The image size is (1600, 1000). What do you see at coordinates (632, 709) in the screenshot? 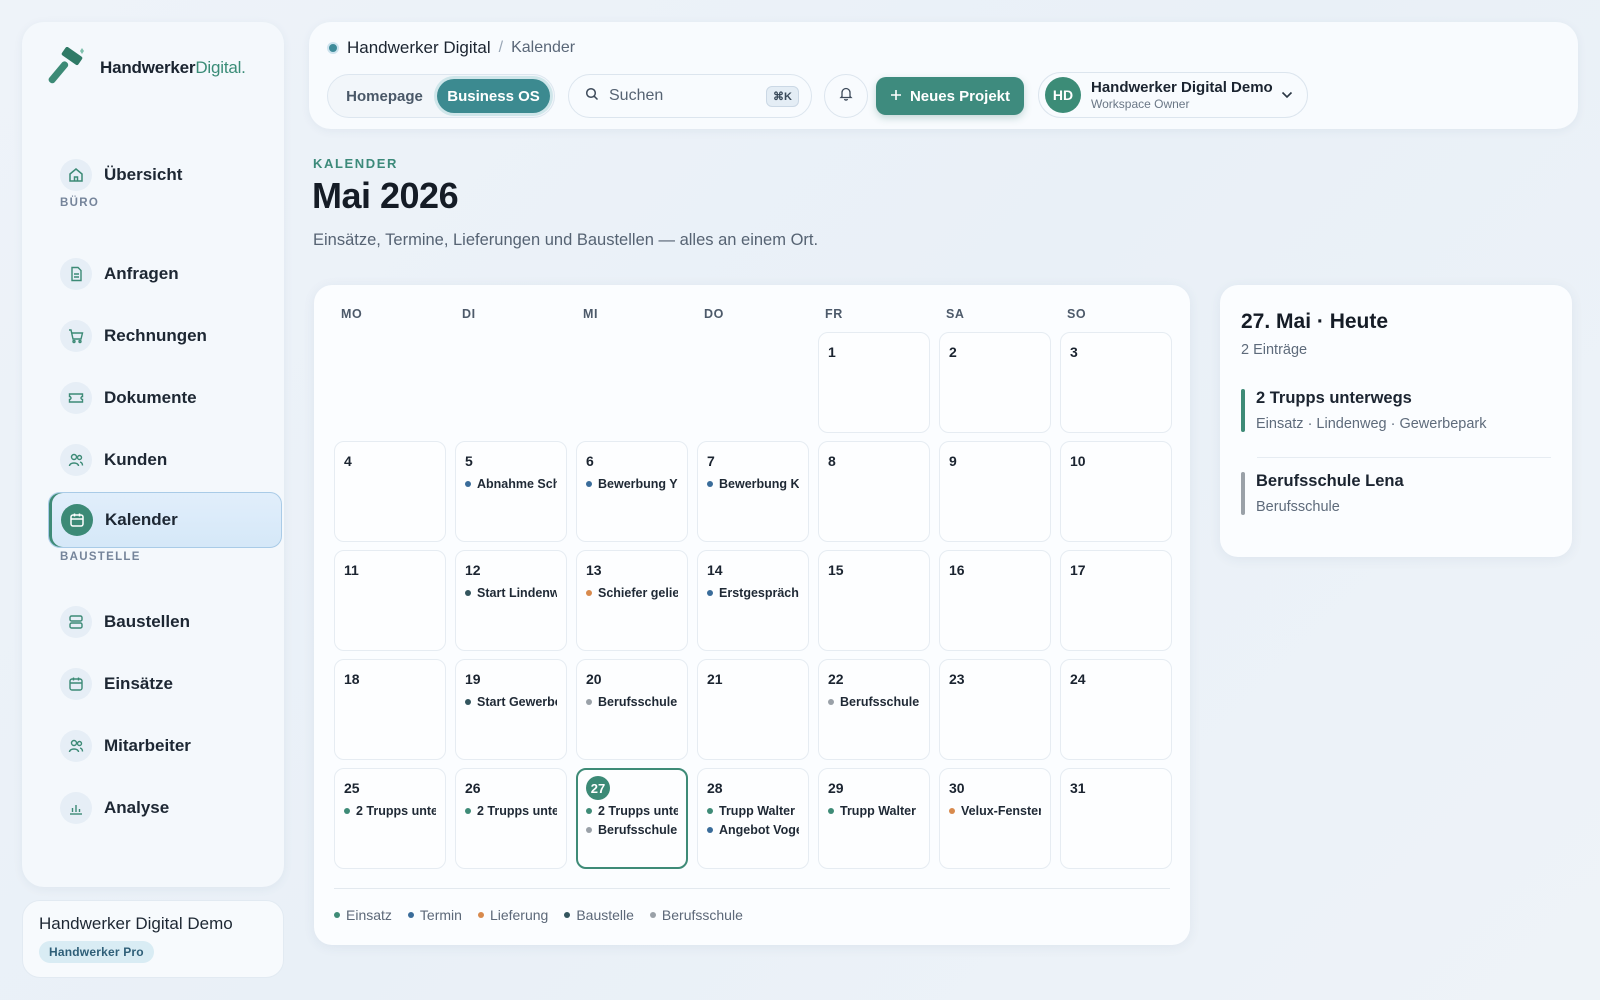
I see `calendar-day: 20 Berufsschule` at bounding box center [632, 709].